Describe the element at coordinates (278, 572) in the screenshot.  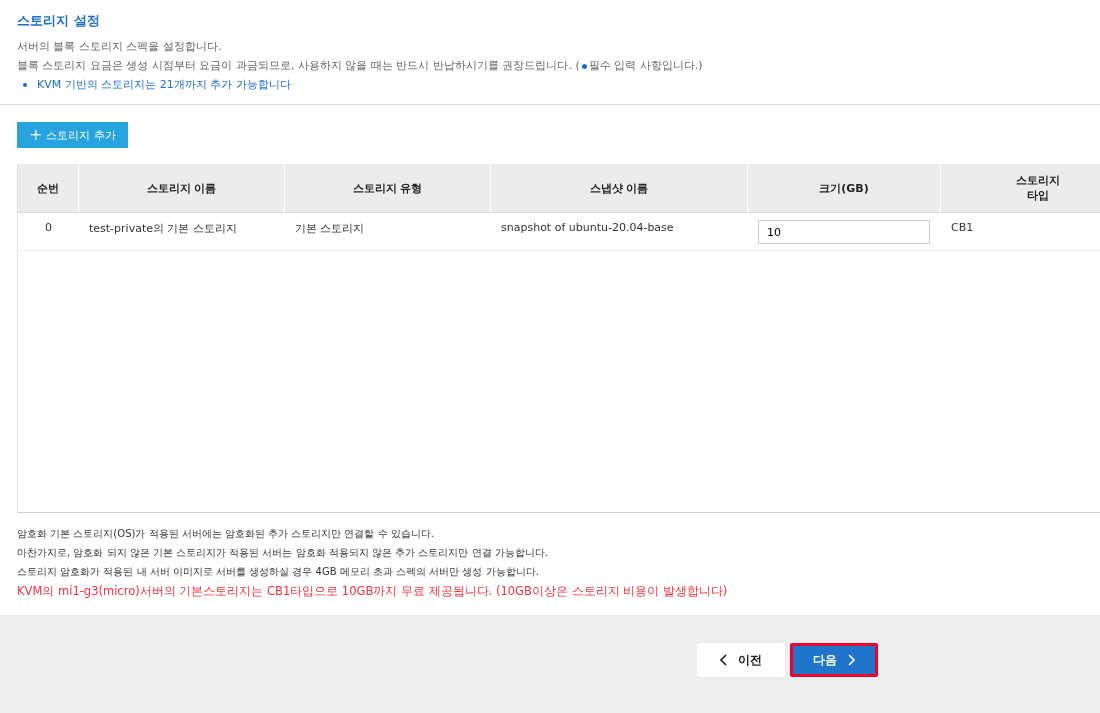
I see `info-note: 스토리지 암호화가 적용된 내 서버 이미지로 서버를 생성하실 경우 4GB 메모리 초과 스펙의 서버만 생성 가능합니다.` at that location.